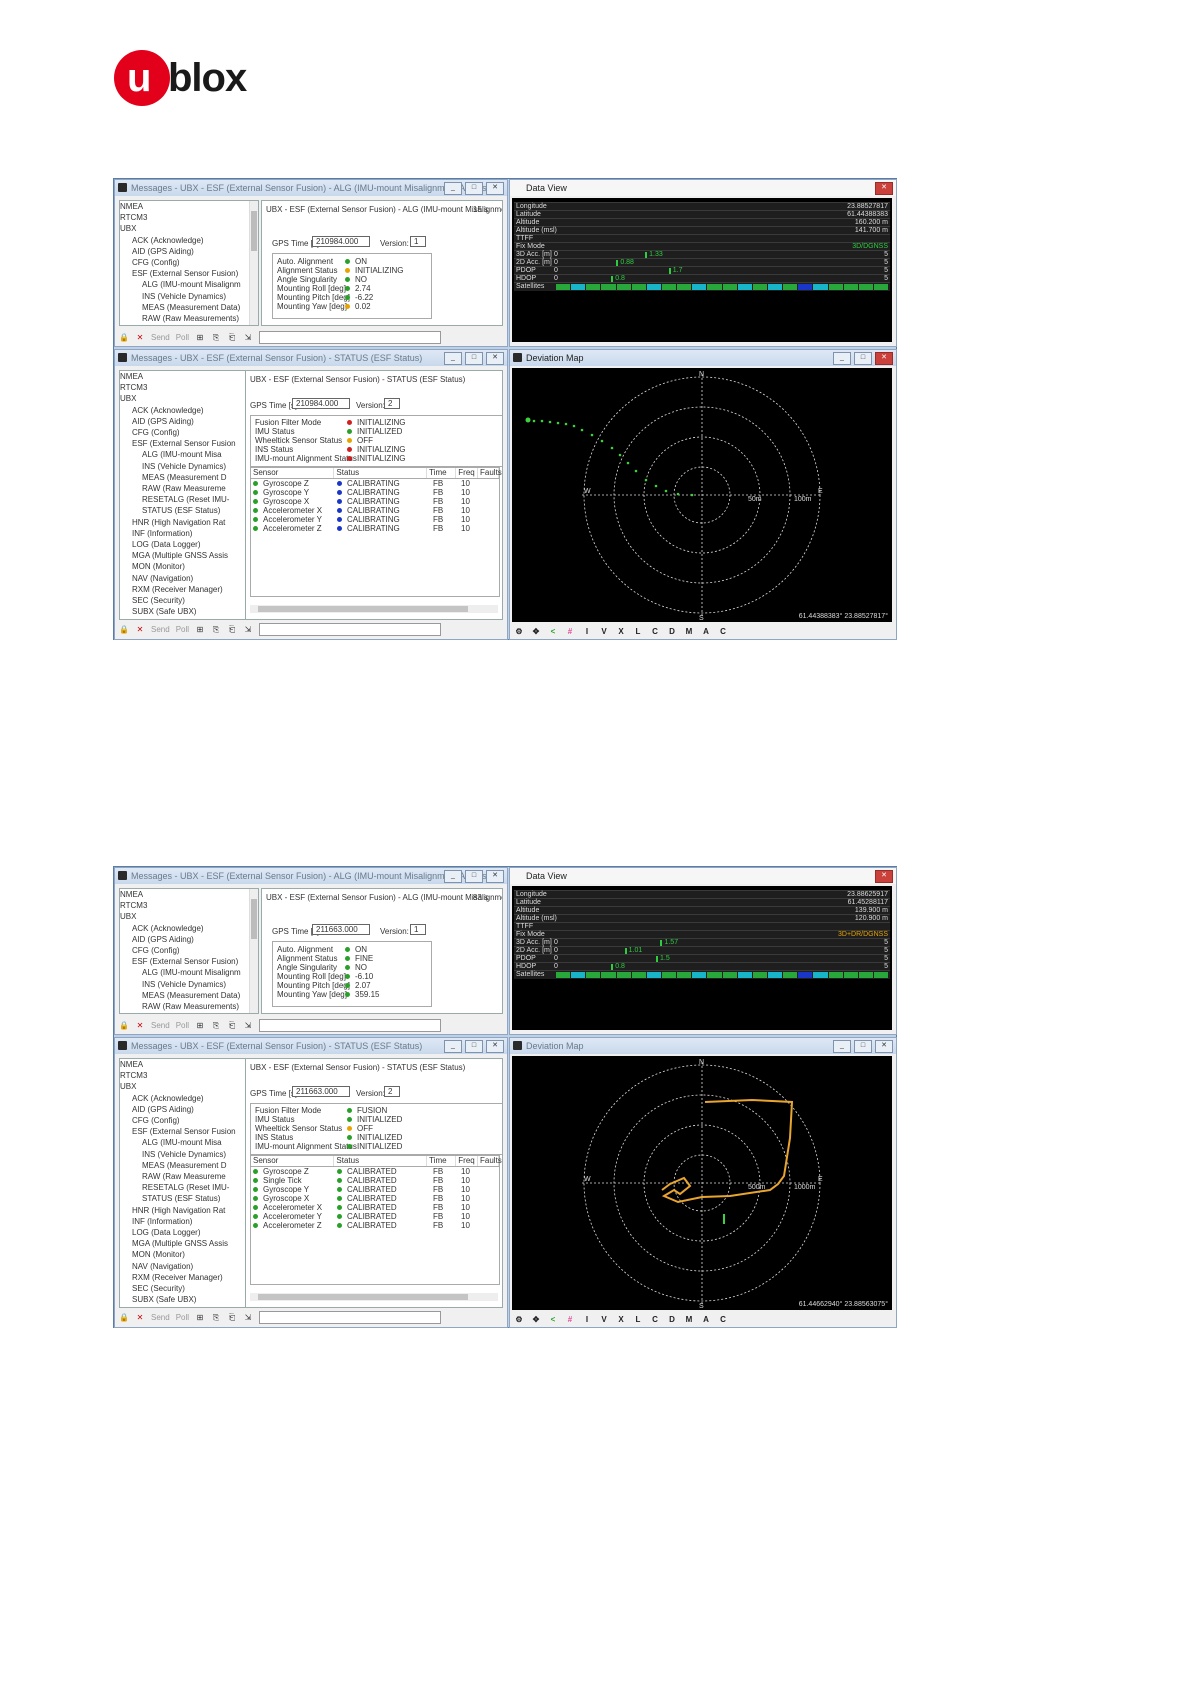  I want to click on sensor-row: Gyroscope Y CALIBRATING FB 10, so click(375, 492).